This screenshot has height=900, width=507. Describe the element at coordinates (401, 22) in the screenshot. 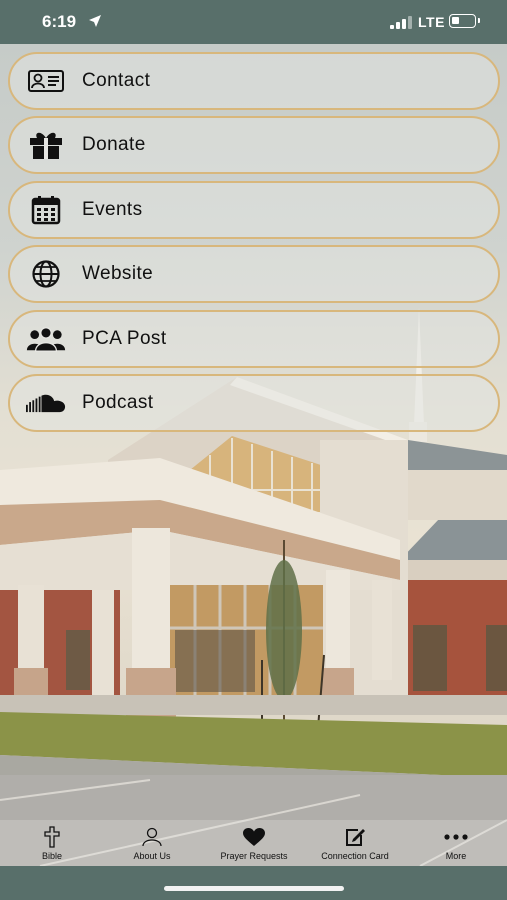

I see `cellular-signal-icon` at that location.